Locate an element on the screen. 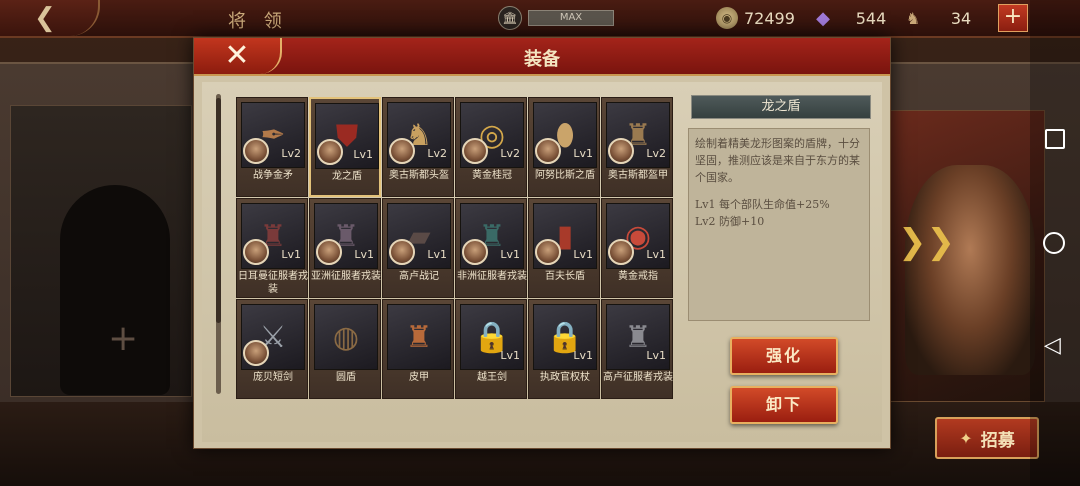 The height and width of the screenshot is (486, 1080). equipment-slot: ⚔ 庞贝短剑 is located at coordinates (272, 349).